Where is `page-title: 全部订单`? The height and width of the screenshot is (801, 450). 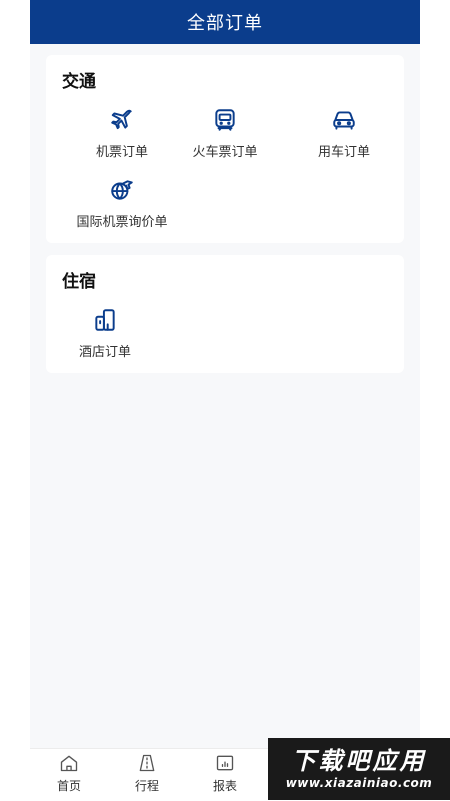
page-title: 全部订单 is located at coordinates (225, 23).